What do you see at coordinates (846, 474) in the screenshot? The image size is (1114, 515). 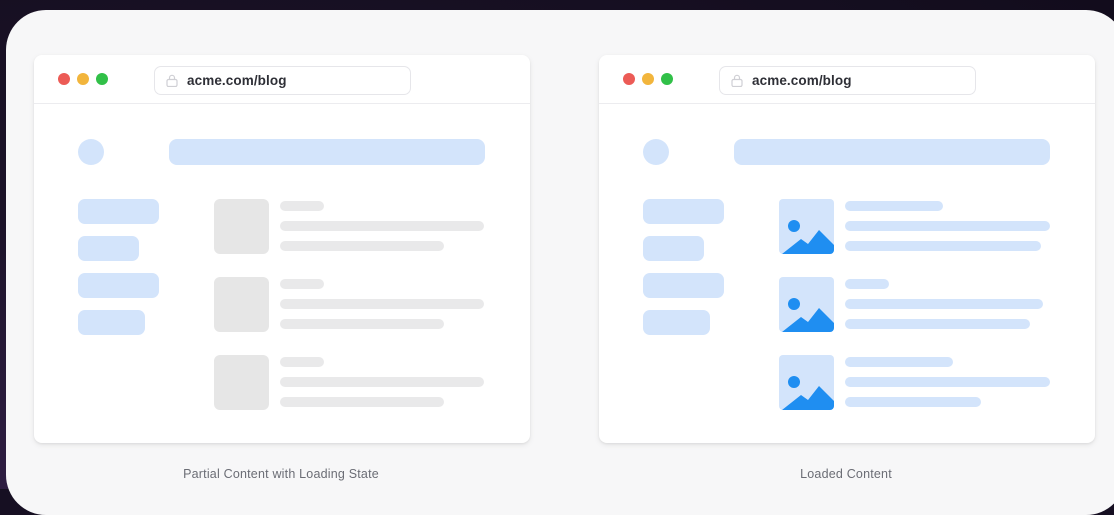 I see `caption-loaded-content: Loaded Content` at bounding box center [846, 474].